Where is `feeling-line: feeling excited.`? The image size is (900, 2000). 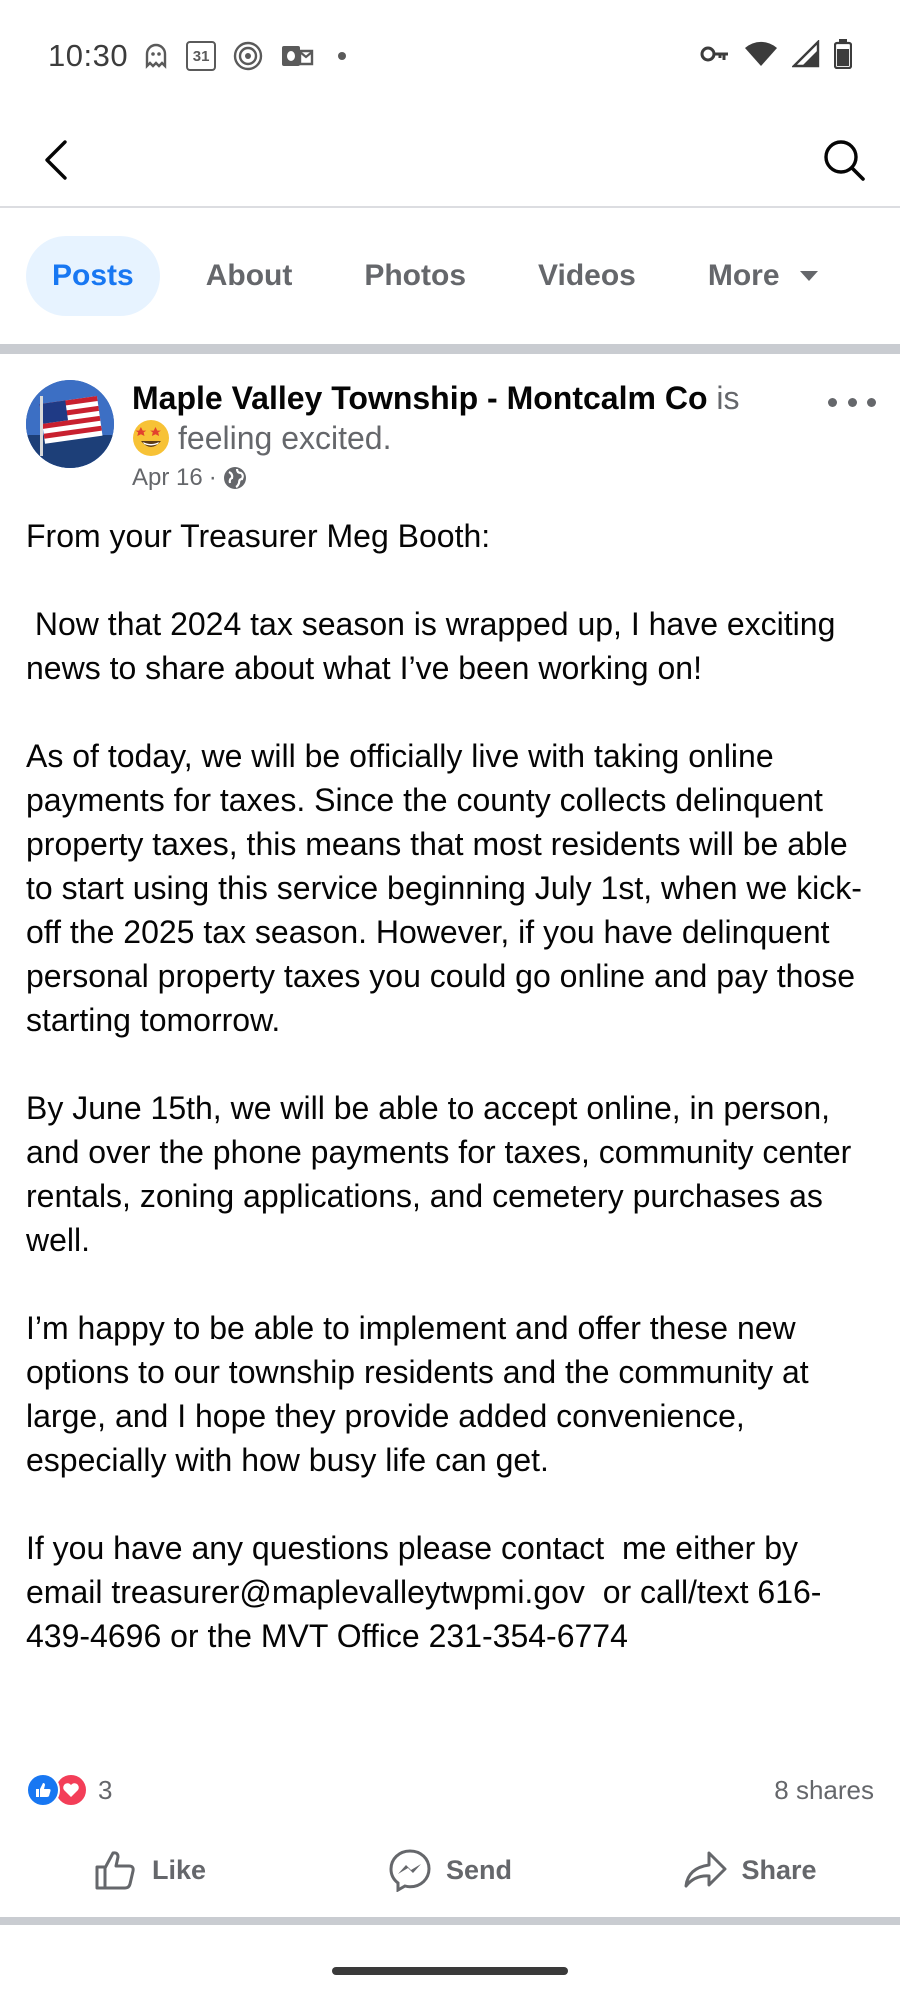 feeling-line: feeling excited. is located at coordinates (472, 438).